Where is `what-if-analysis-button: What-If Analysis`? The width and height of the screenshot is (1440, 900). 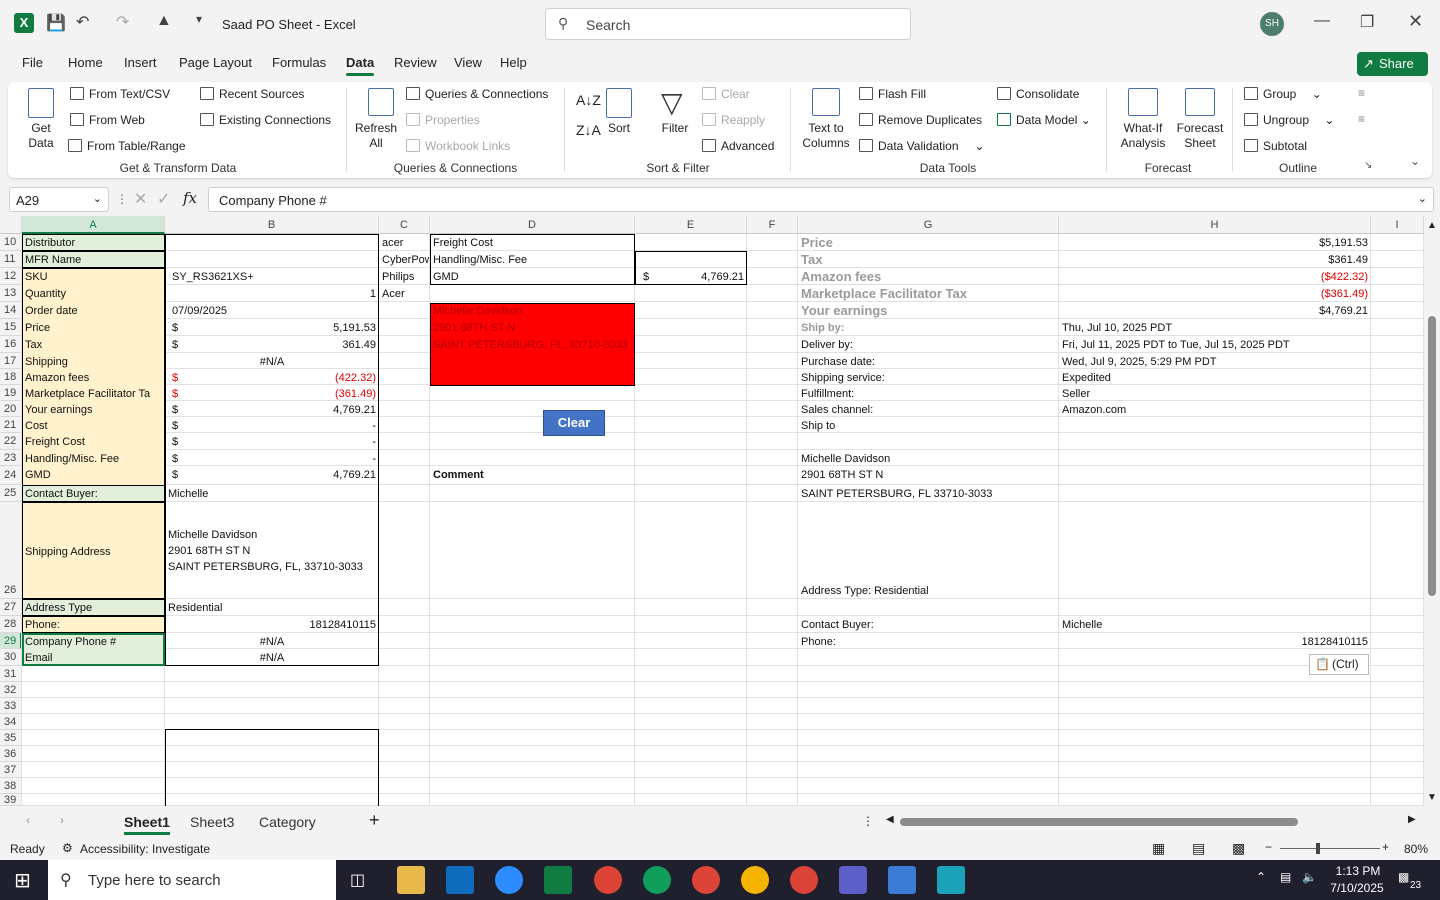
what-if-analysis-button: What-If Analysis is located at coordinates (1143, 136).